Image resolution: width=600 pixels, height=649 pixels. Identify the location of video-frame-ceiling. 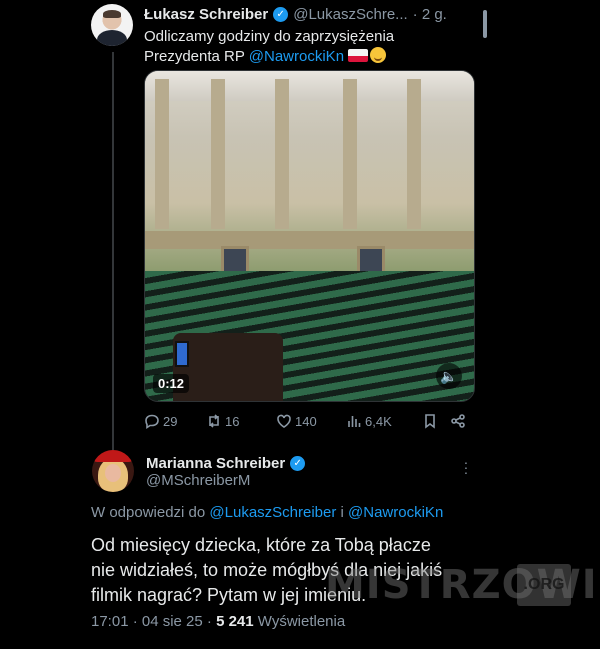
(309, 86).